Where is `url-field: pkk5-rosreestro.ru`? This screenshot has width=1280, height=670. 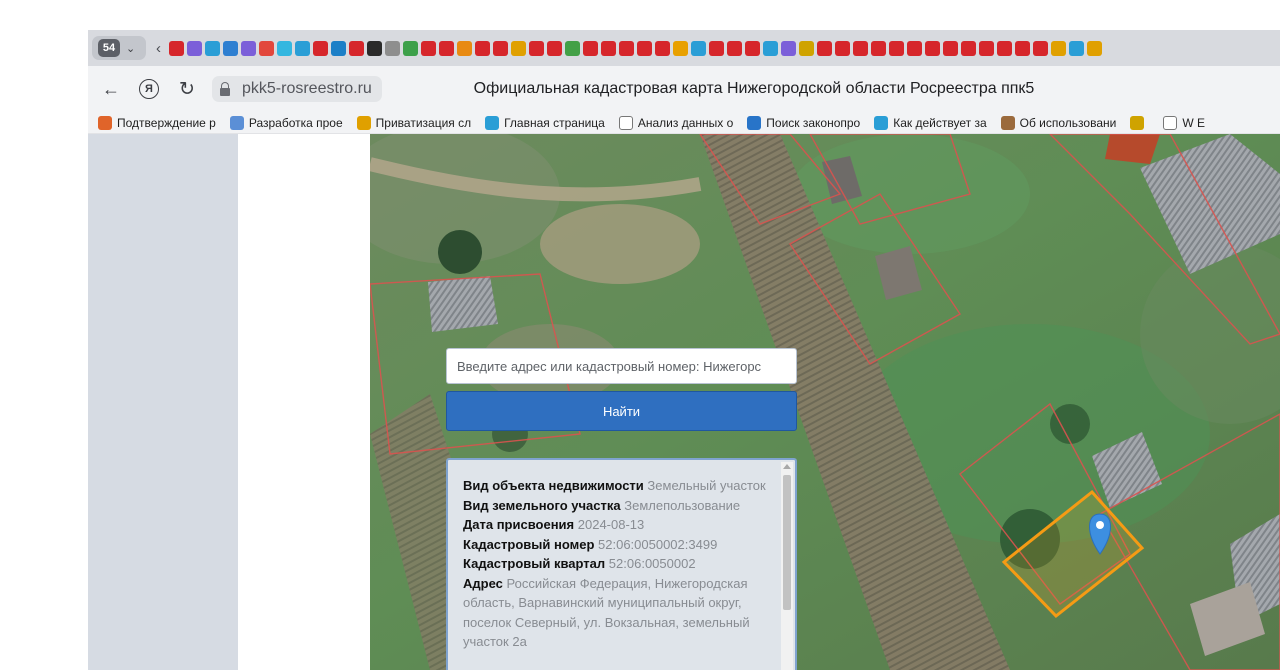 url-field: pkk5-rosreestro.ru is located at coordinates (297, 89).